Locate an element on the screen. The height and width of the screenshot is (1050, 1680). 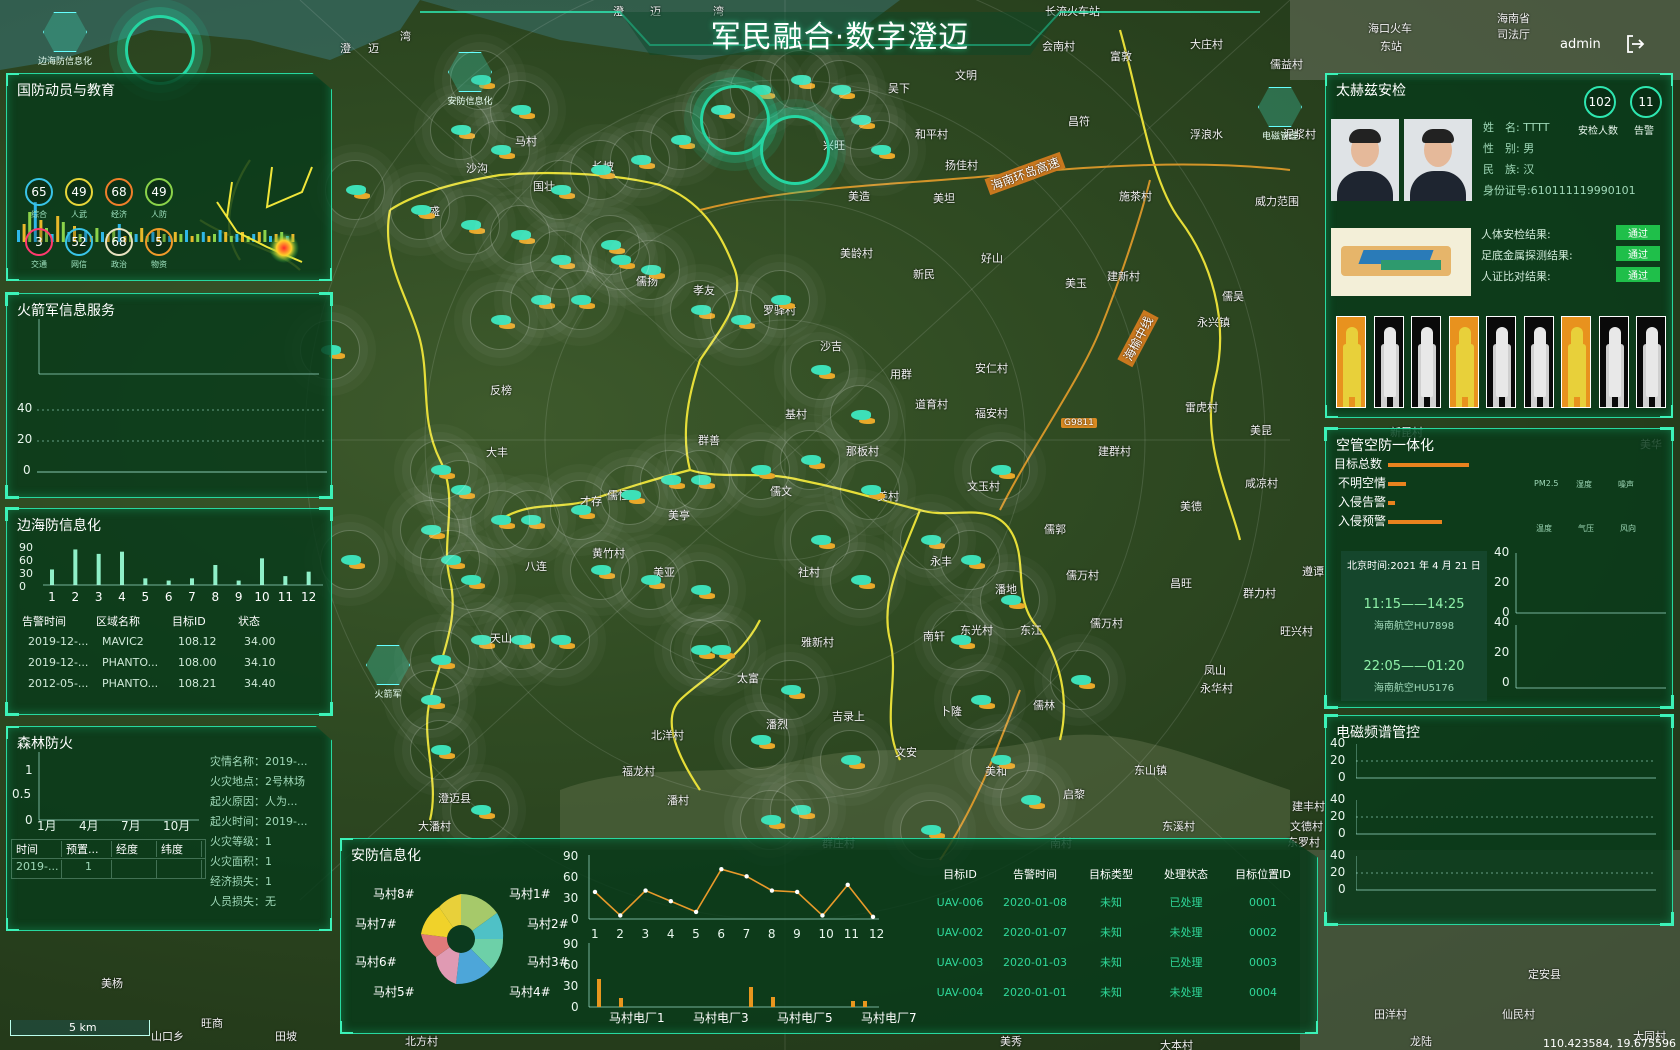
table-row: UAV-004 2020-01-01 未知 未处理 0004 is located at coordinates (1118, 992).